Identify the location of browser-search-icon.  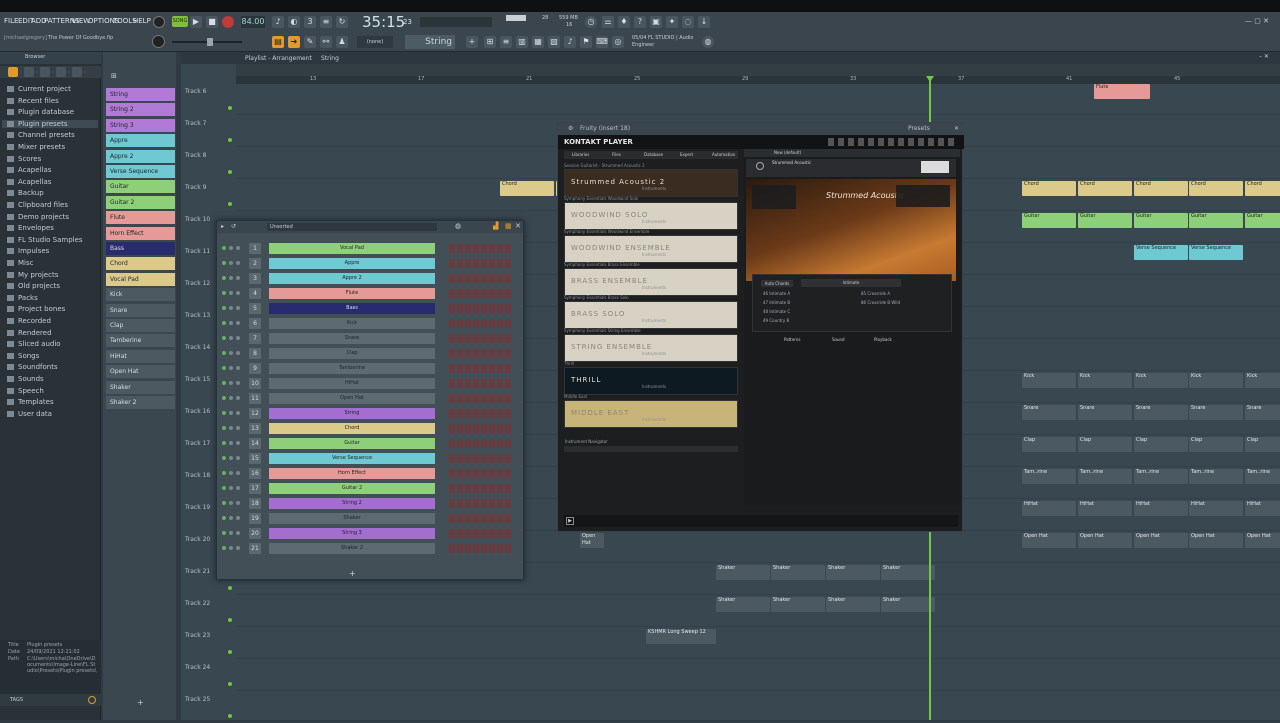
(77, 72).